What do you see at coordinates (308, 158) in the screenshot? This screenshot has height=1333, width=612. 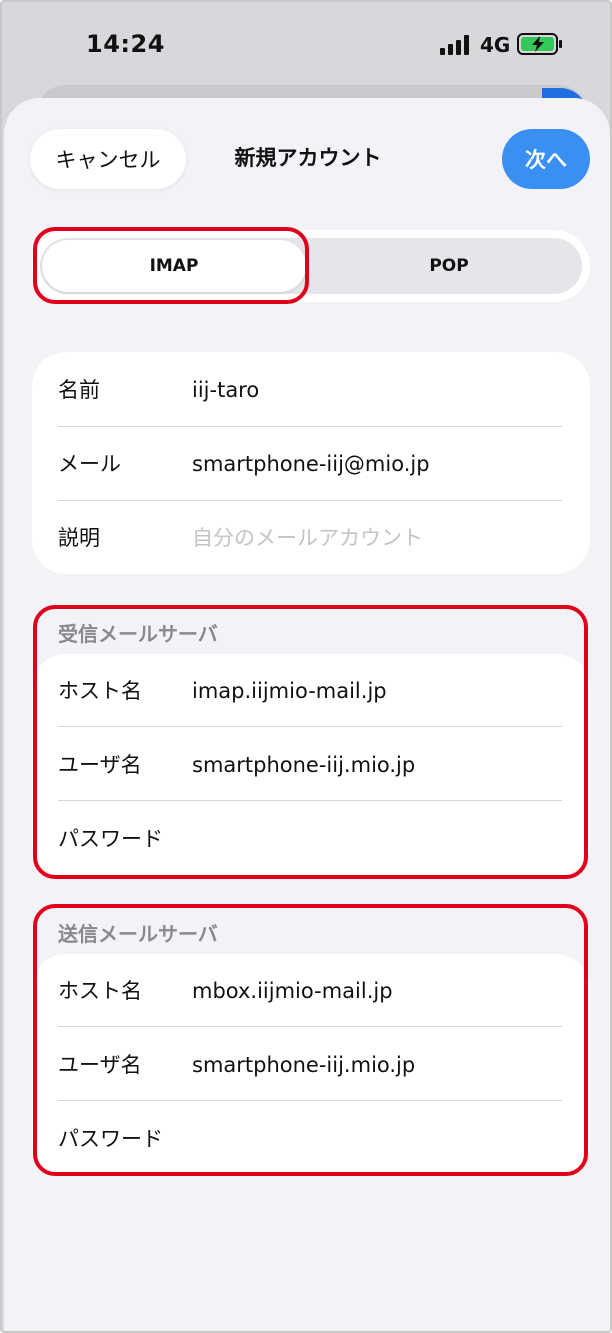 I see `sheet-title: 新規アカウント` at bounding box center [308, 158].